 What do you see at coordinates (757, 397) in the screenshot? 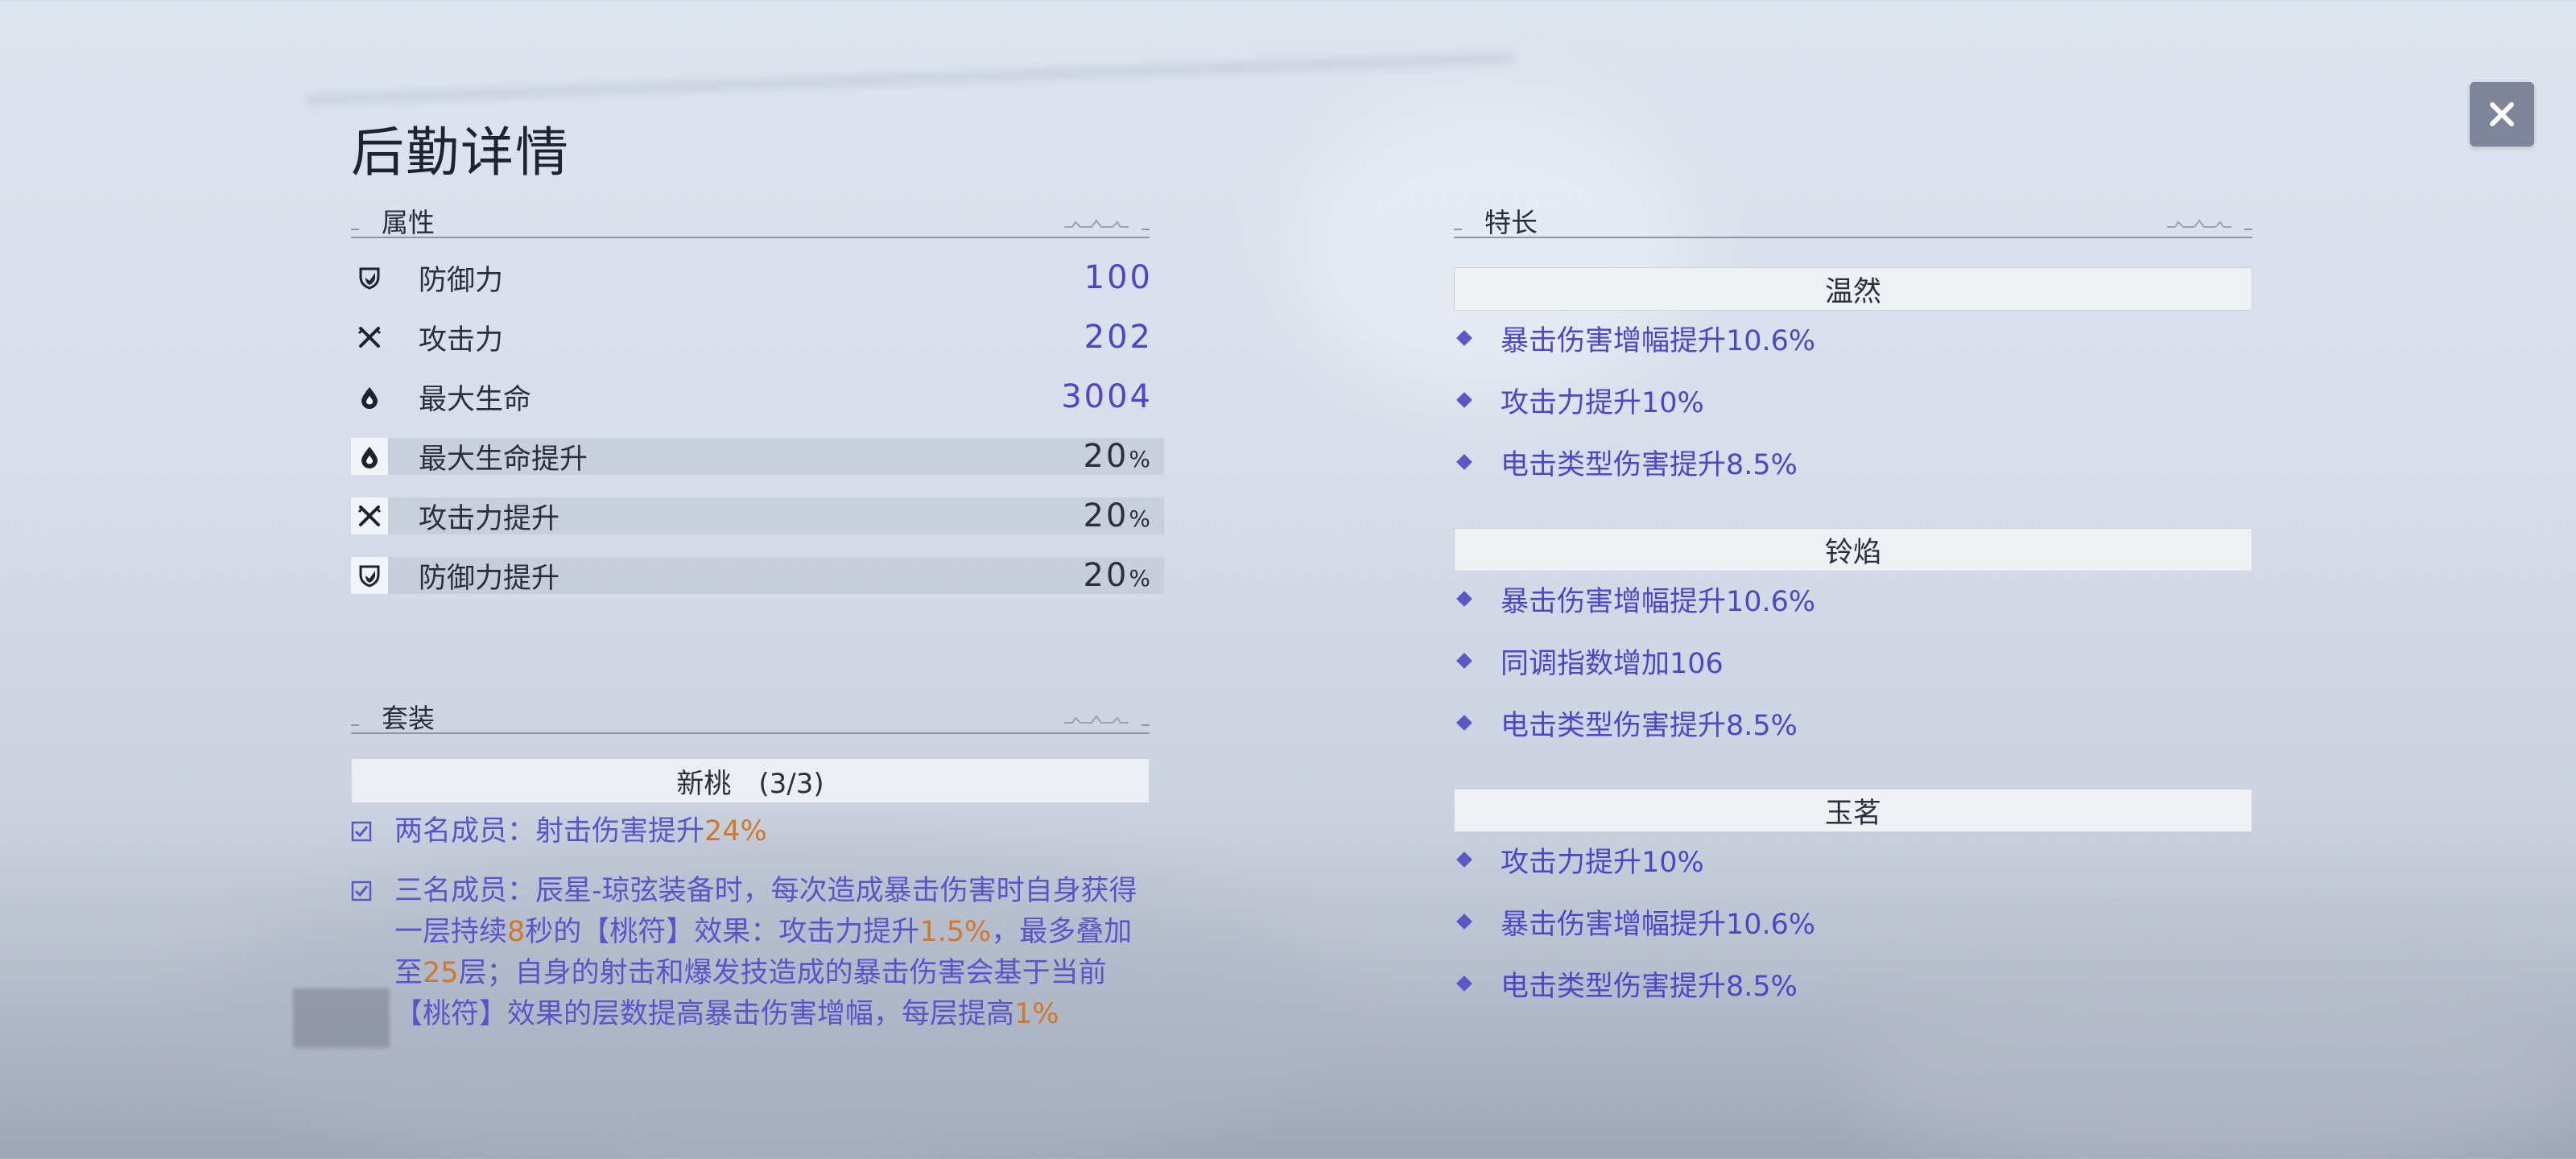
I see `attribute-row: 最大生命 3004` at bounding box center [757, 397].